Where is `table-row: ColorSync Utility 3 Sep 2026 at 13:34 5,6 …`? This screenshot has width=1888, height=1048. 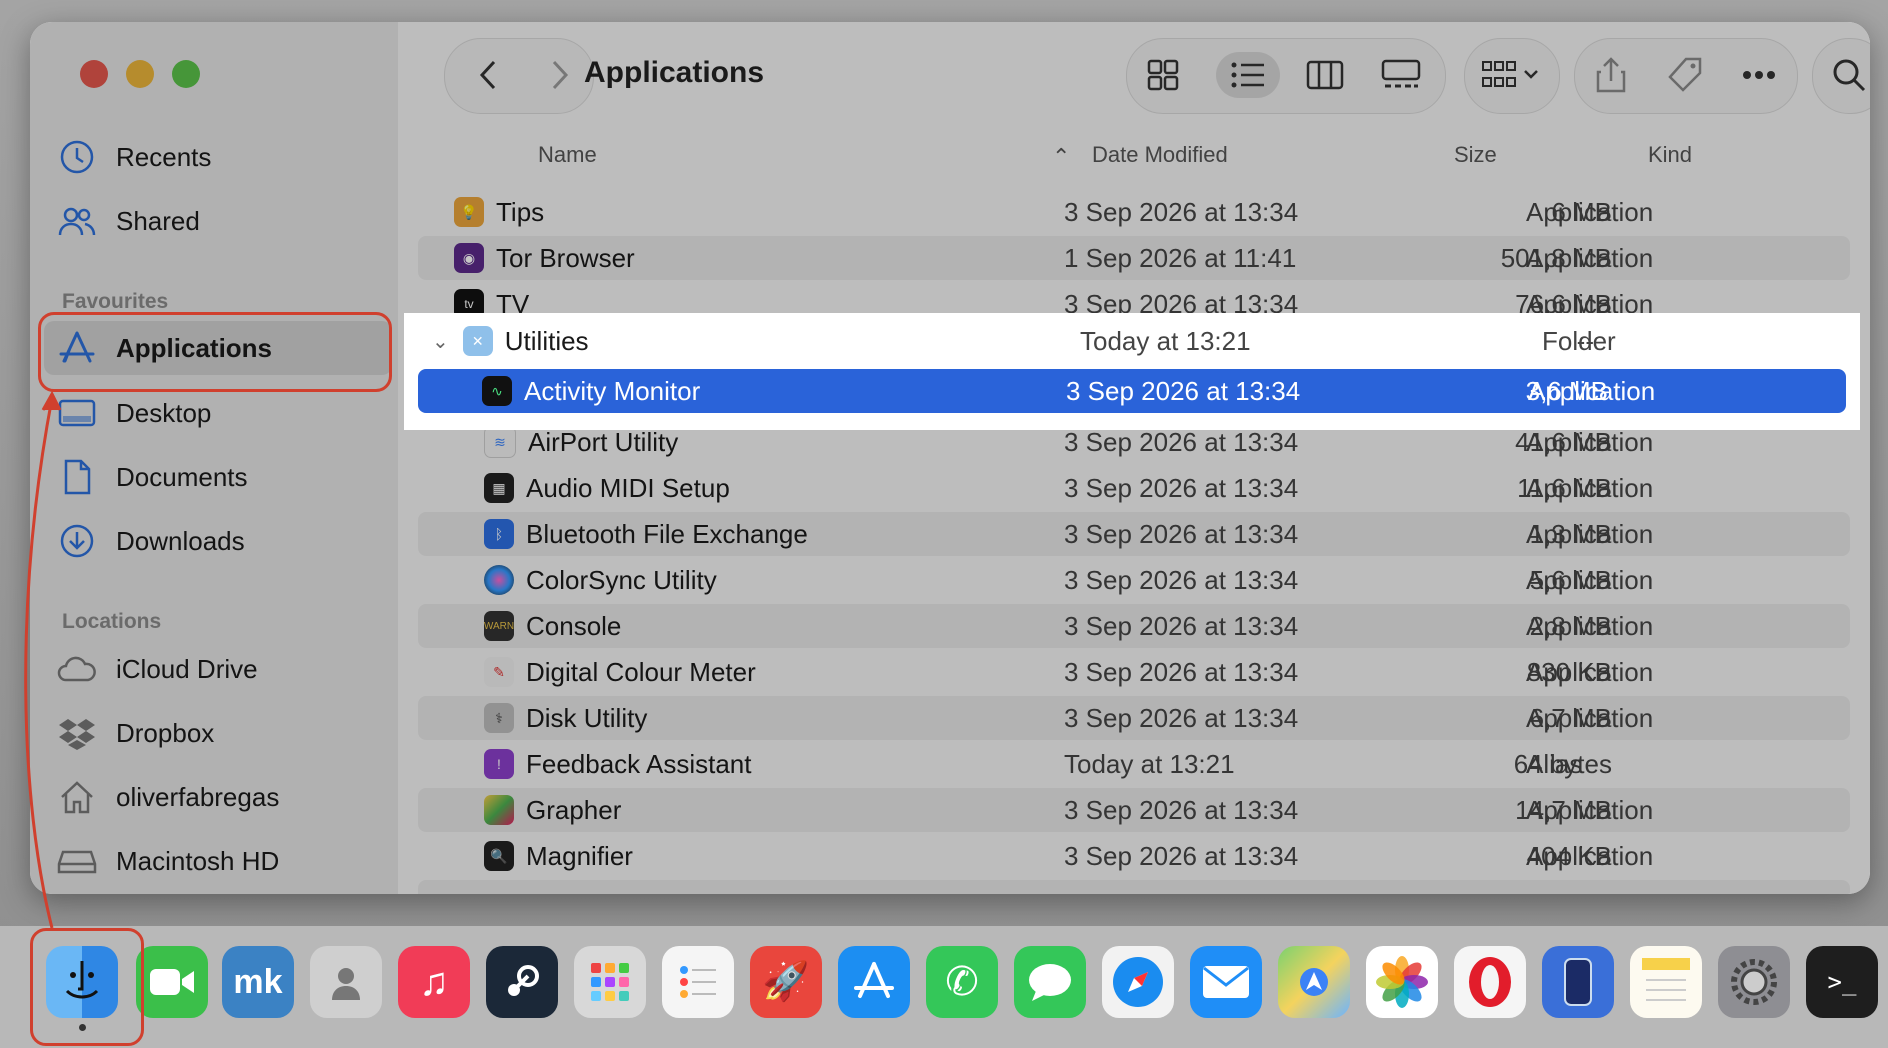 table-row: ColorSync Utility 3 Sep 2026 at 13:34 5,6 … is located at coordinates (1134, 580).